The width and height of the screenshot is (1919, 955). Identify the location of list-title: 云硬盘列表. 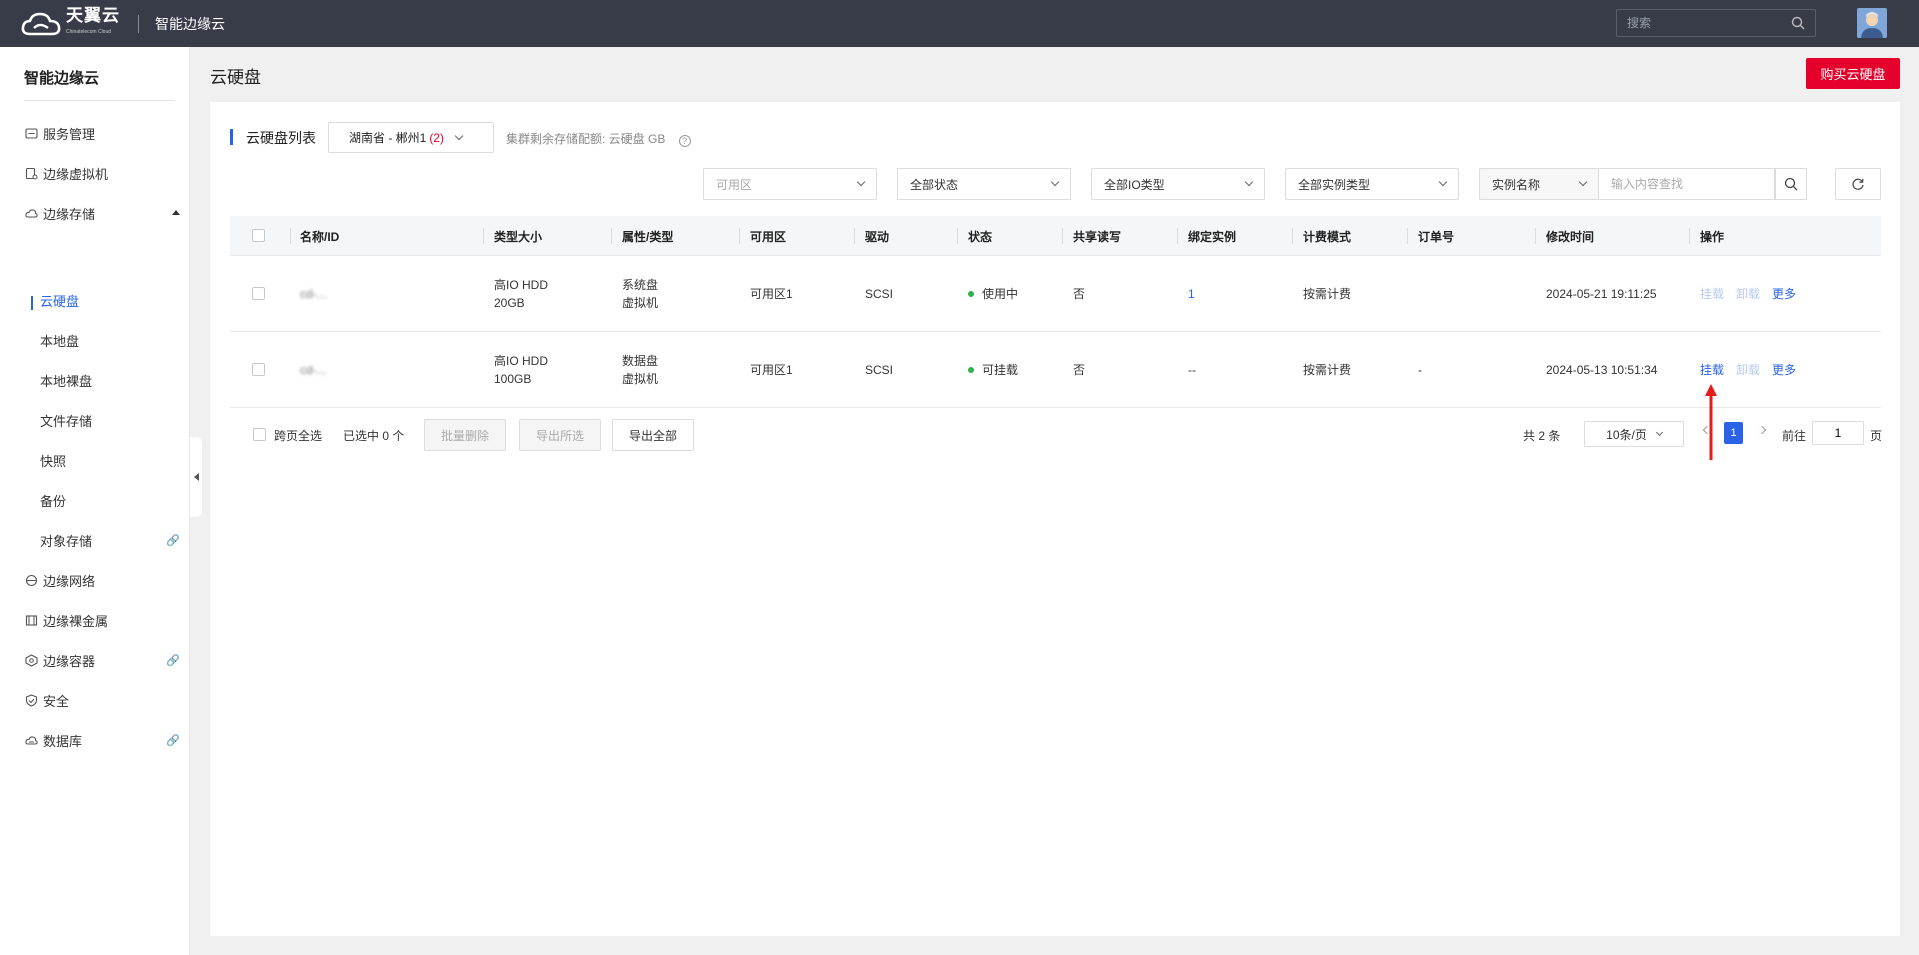
(281, 138).